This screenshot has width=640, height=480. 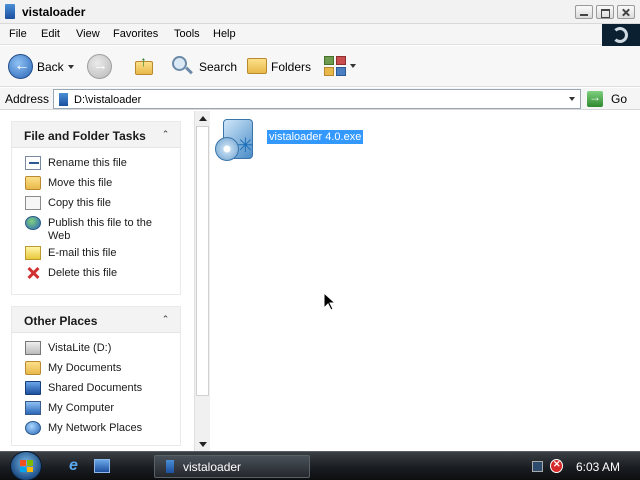 I want to click on back-label: Back, so click(x=50, y=67).